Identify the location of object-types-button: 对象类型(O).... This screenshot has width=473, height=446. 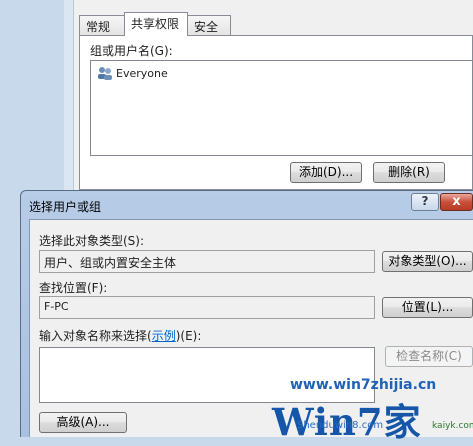
(427, 261).